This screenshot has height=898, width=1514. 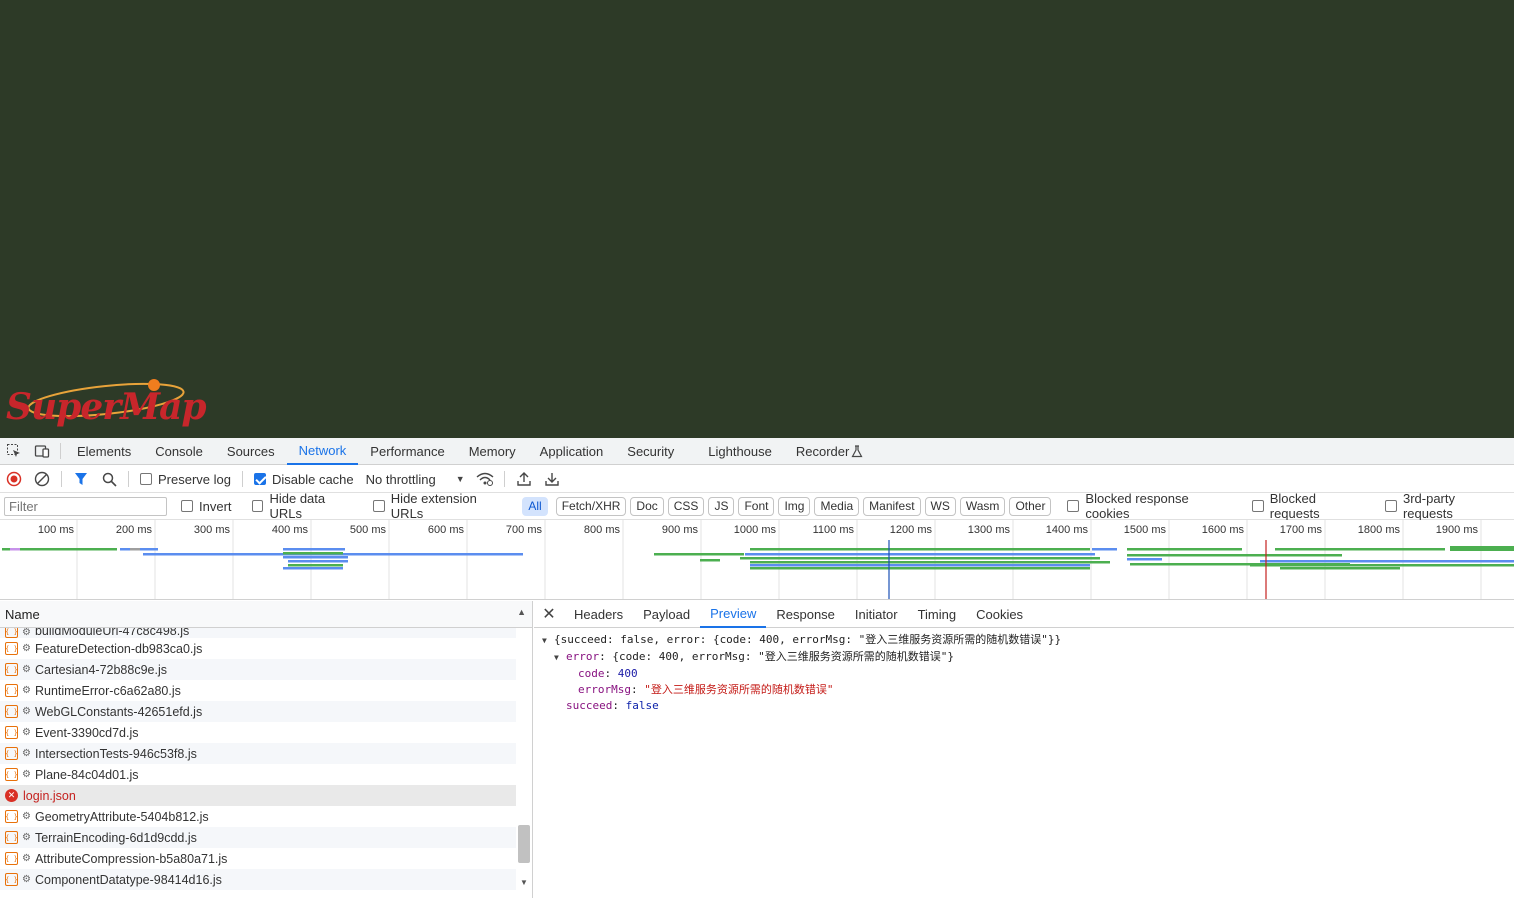 What do you see at coordinates (107, 690) in the screenshot?
I see `request-name: RuntimeError-c6a62a80.js` at bounding box center [107, 690].